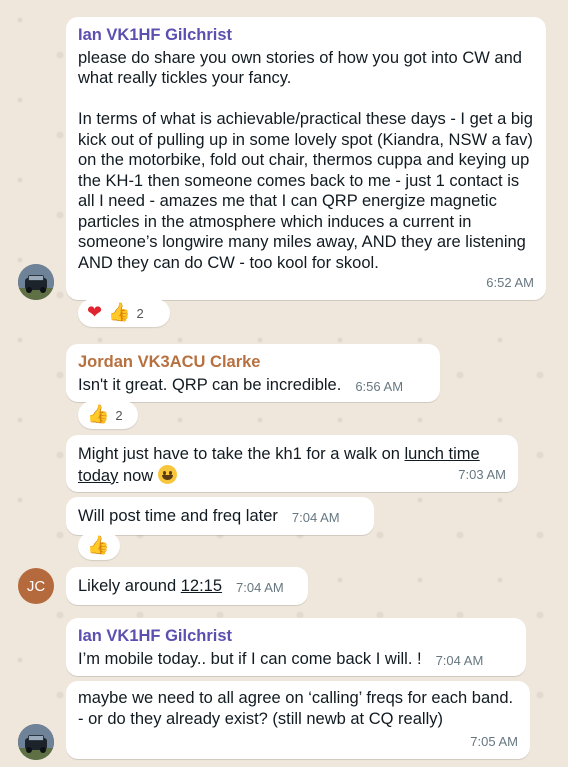 This screenshot has width=568, height=767. Describe the element at coordinates (138, 475) in the screenshot. I see `message-text-end: now` at that location.